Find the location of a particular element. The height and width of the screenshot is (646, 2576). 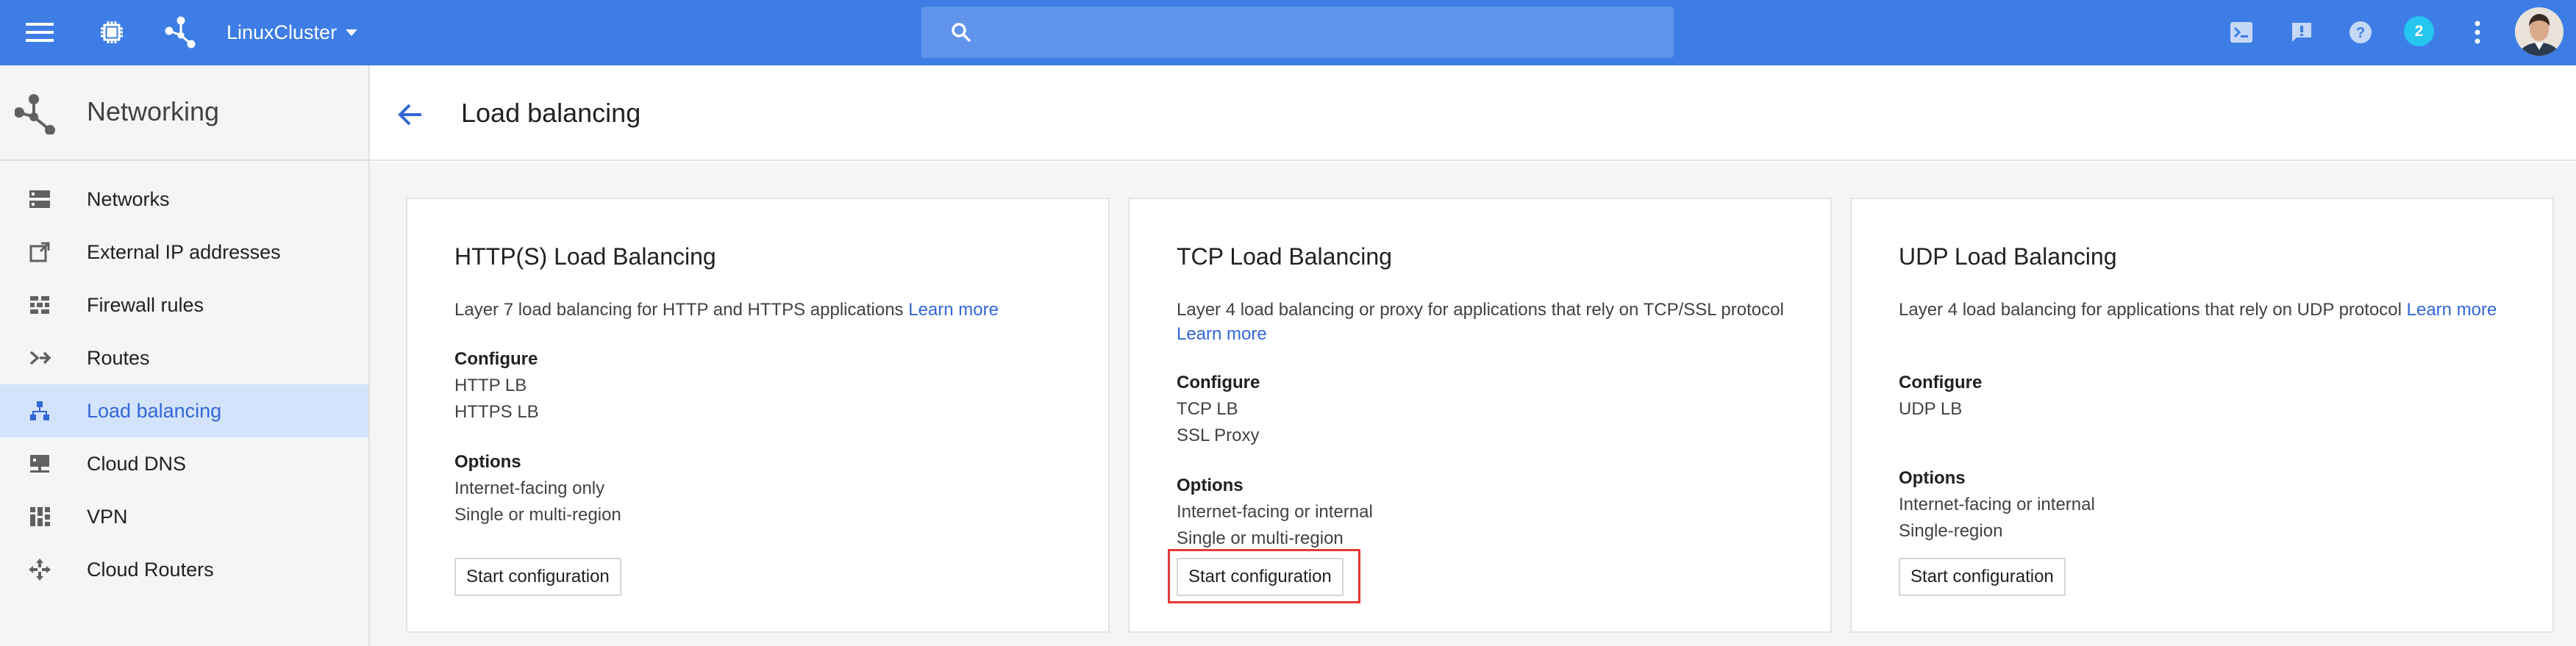

page-header: Load balancing is located at coordinates (1473, 113).